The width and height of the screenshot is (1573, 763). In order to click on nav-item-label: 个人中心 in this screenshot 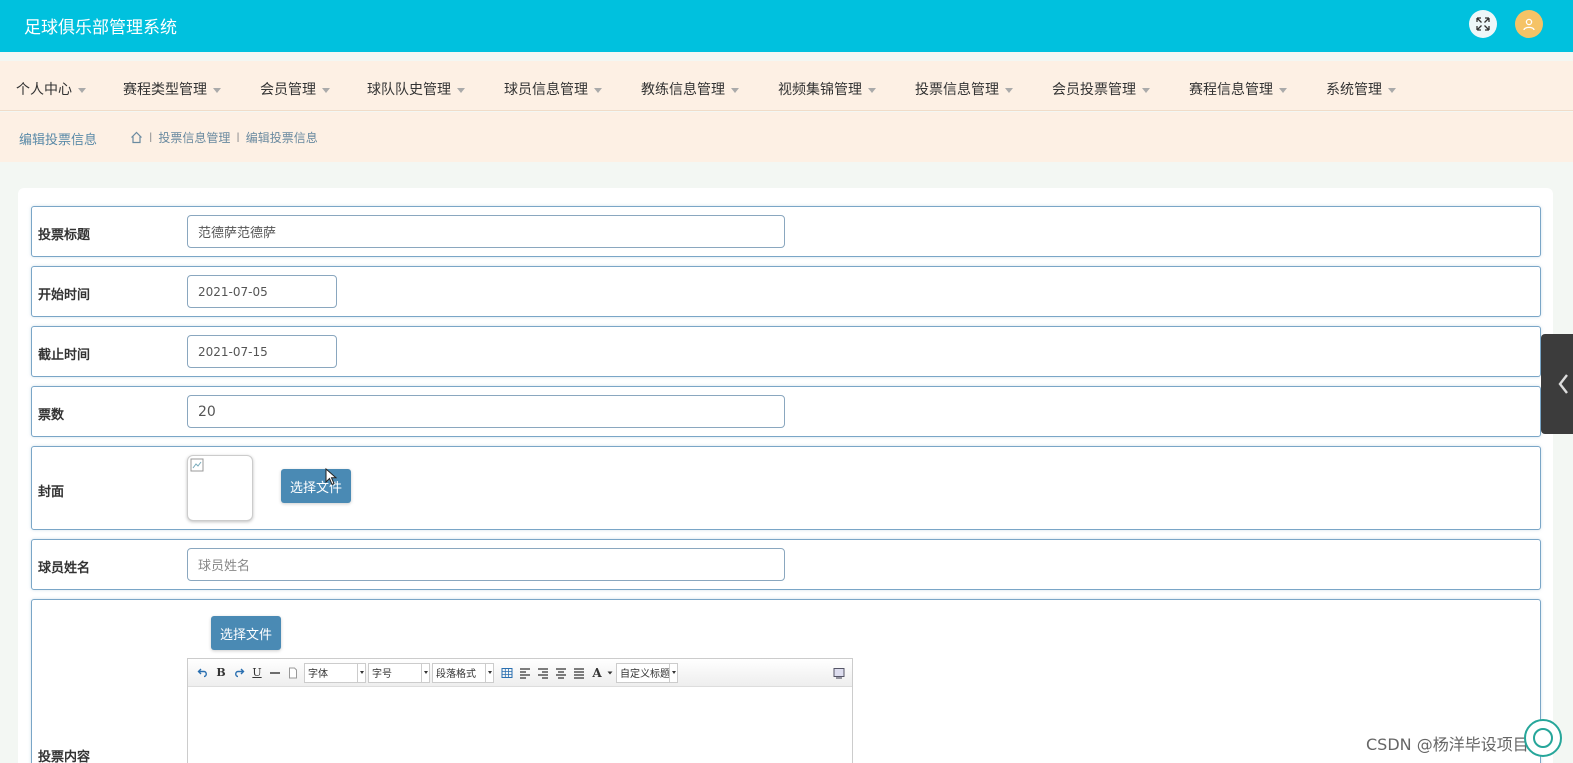, I will do `click(44, 90)`.